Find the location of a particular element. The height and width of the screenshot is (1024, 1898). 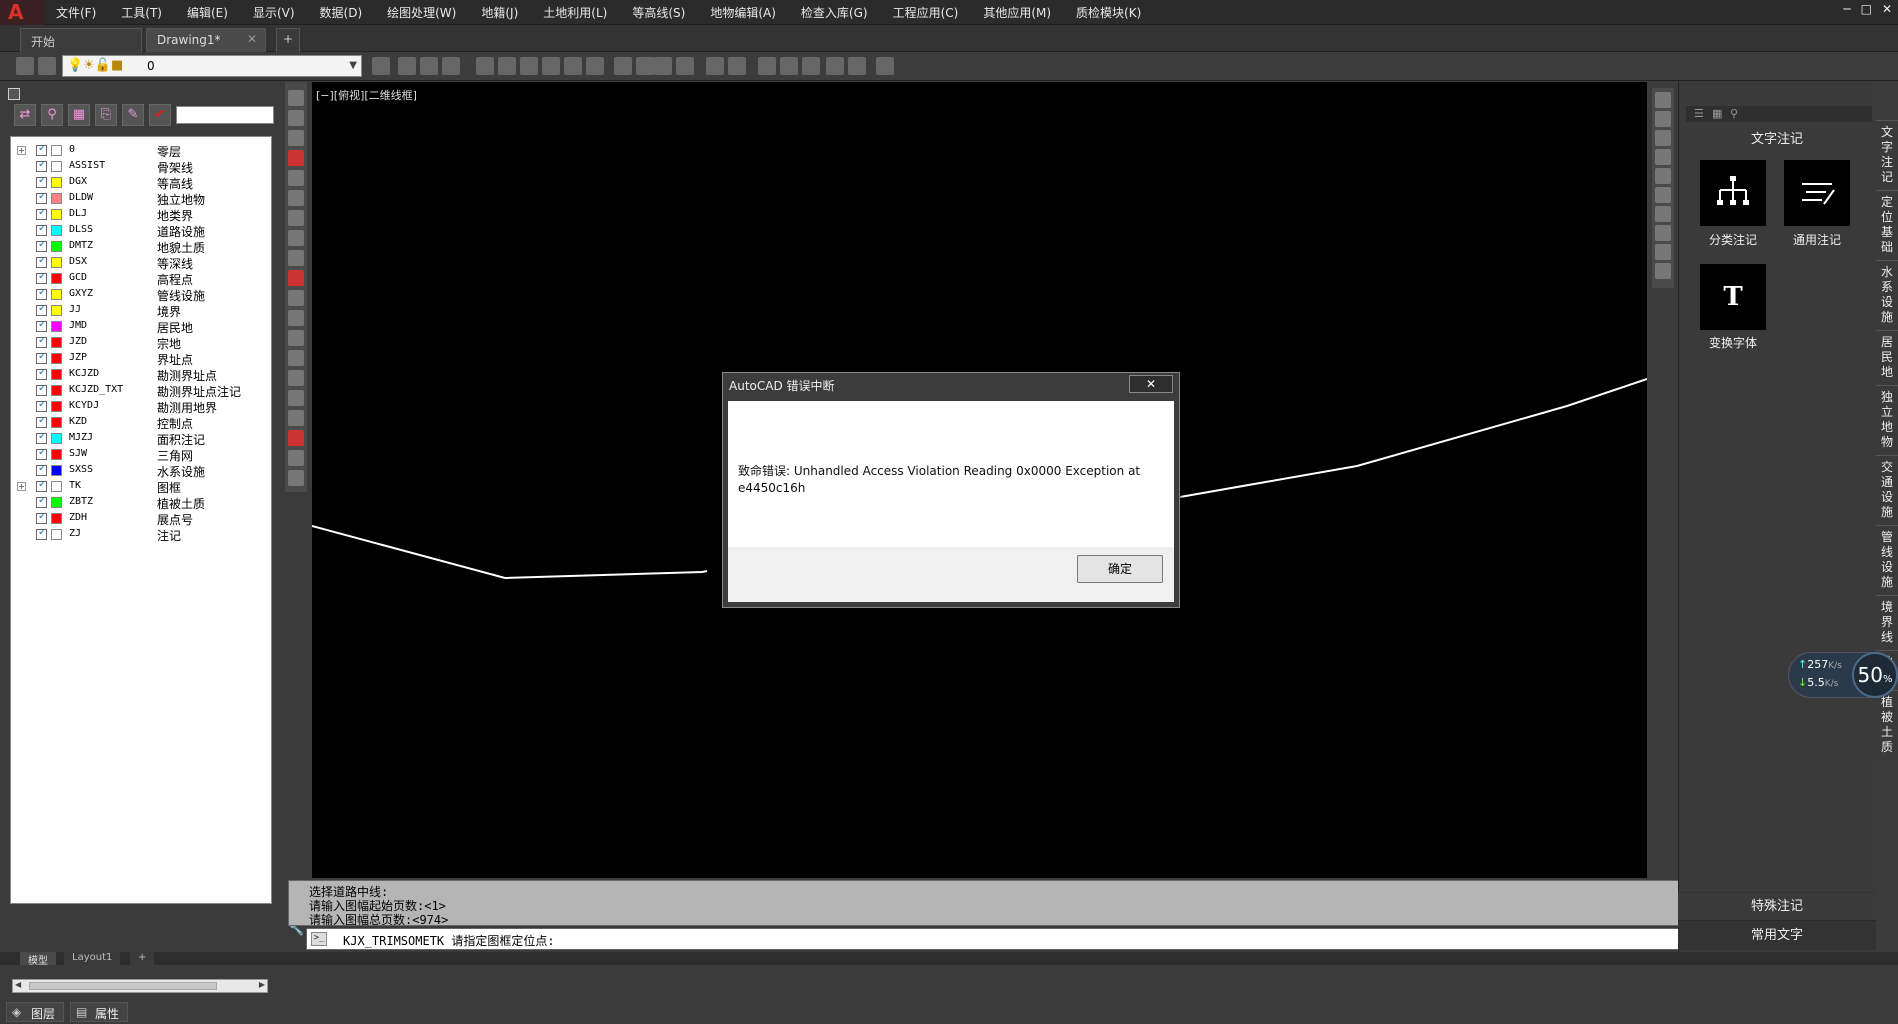

layer-row: KCYDJ 勘测用地界 is located at coordinates (141, 407).